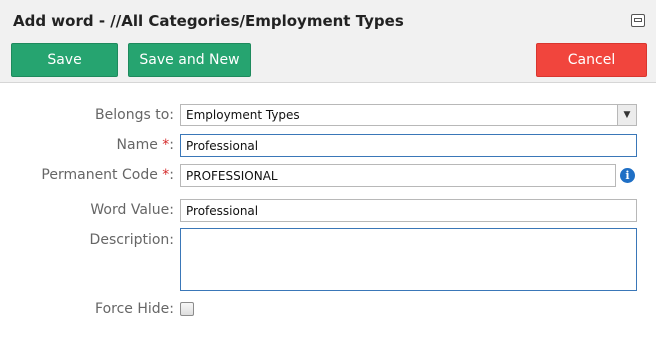 This screenshot has width=656, height=345. Describe the element at coordinates (171, 145) in the screenshot. I see `name-label-colon: :` at that location.